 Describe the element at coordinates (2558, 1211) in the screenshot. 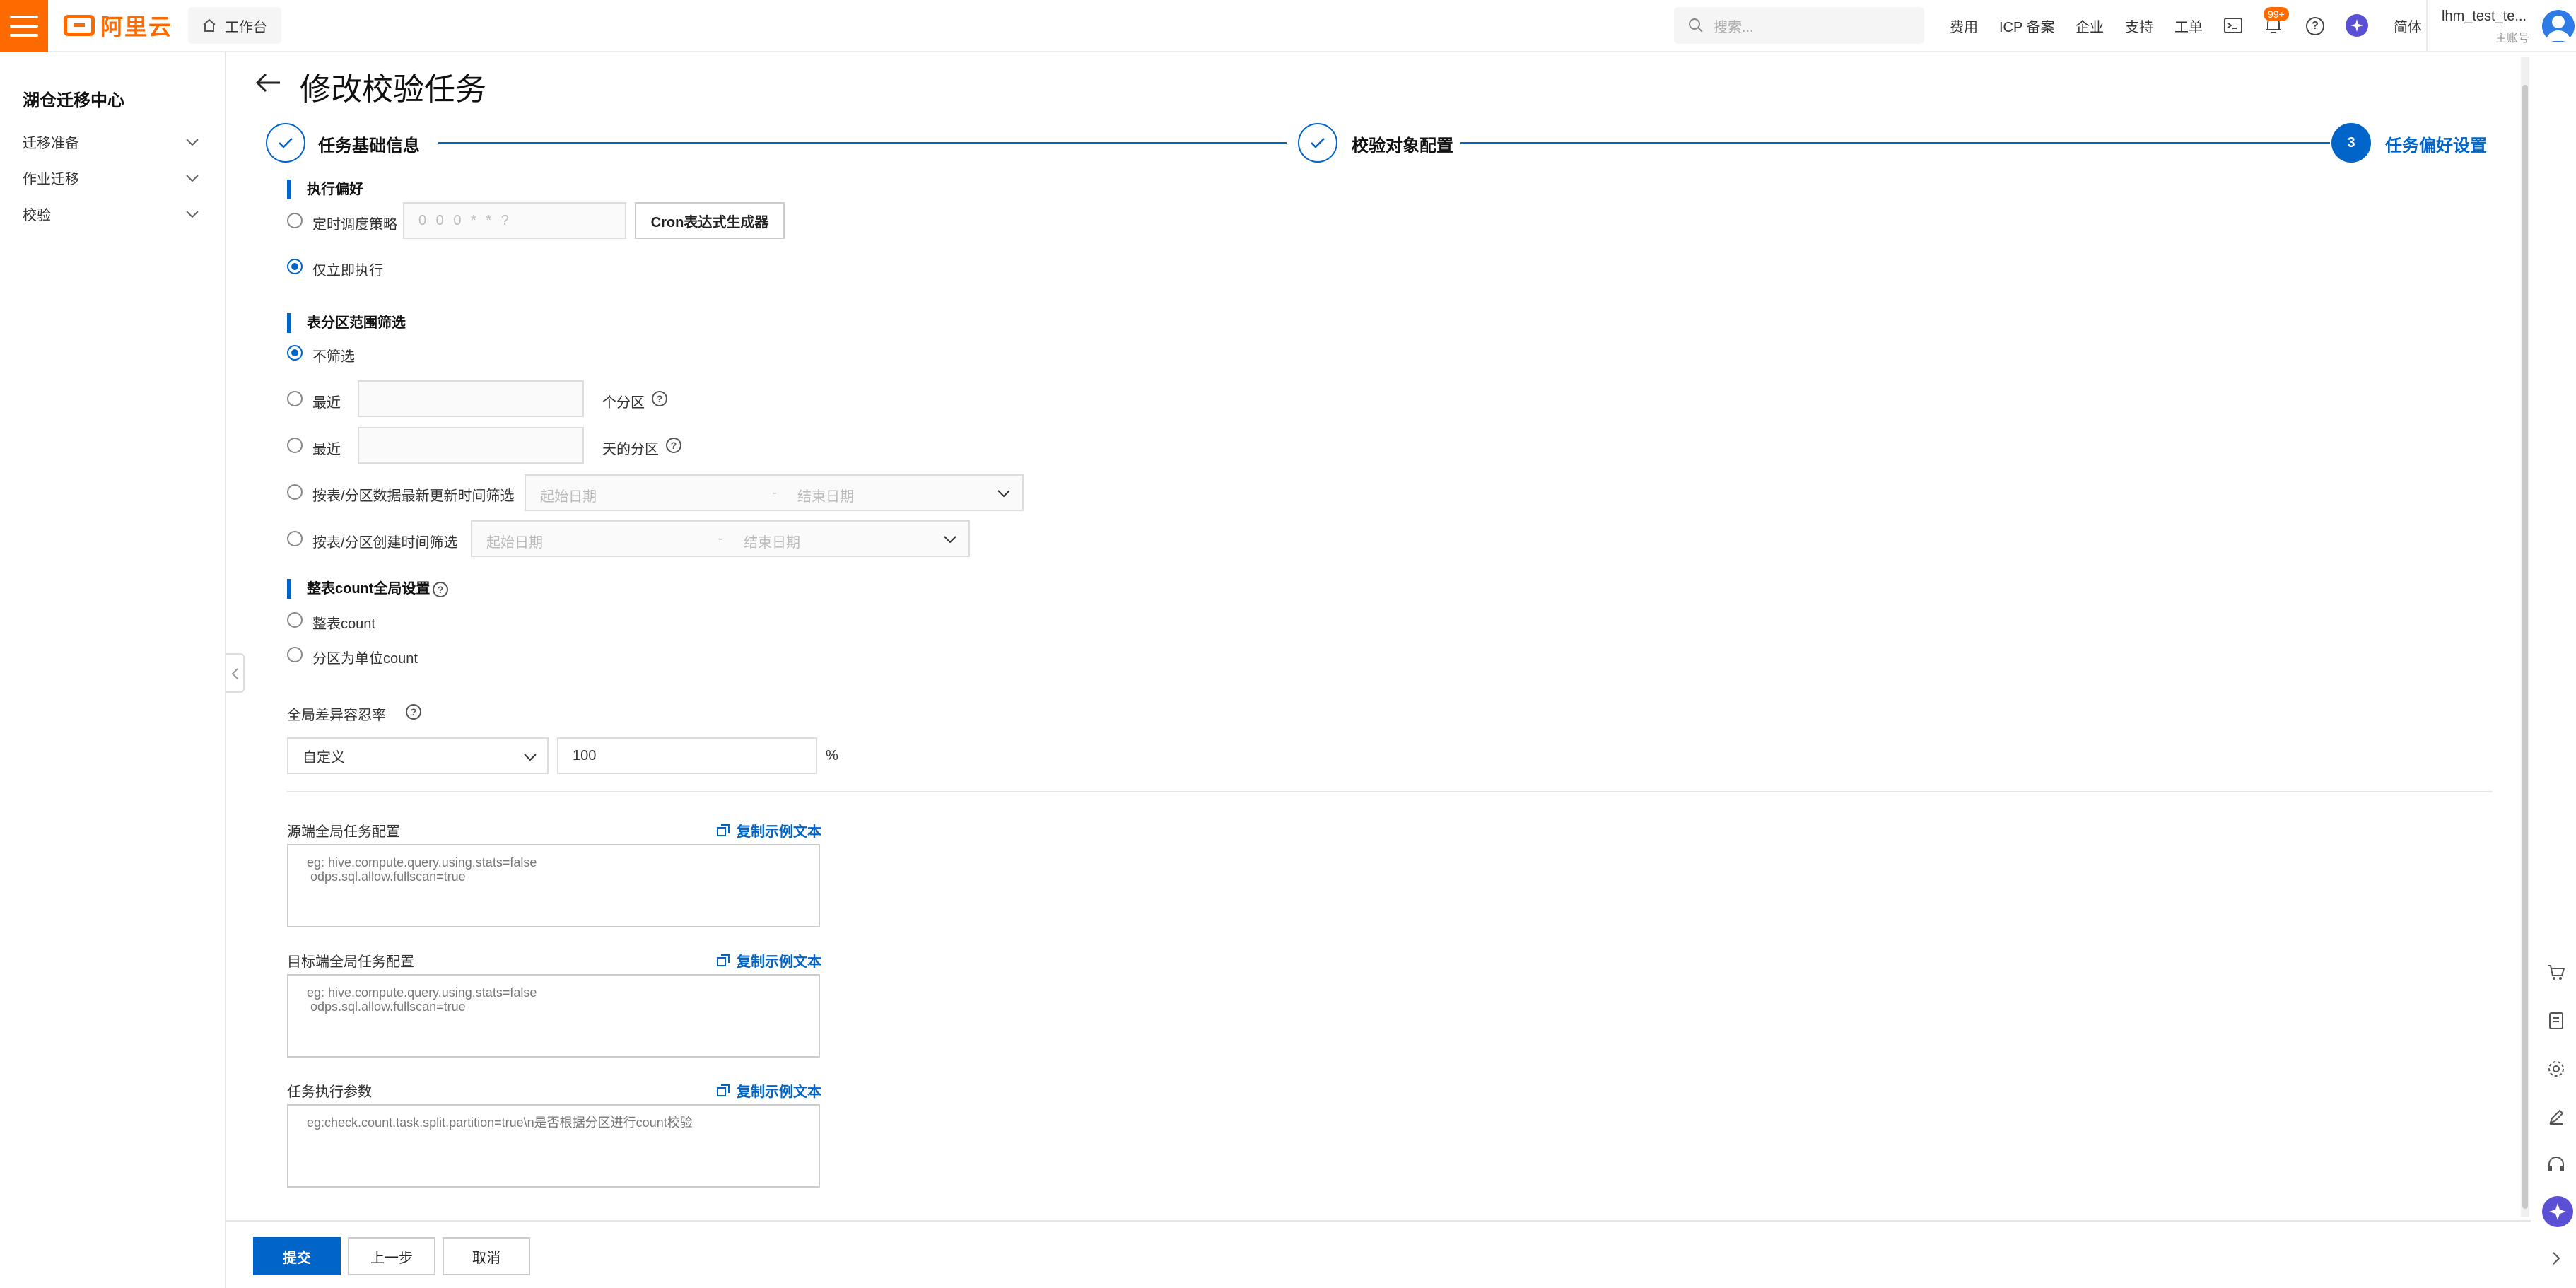

I see `ai-assistant-icon` at that location.